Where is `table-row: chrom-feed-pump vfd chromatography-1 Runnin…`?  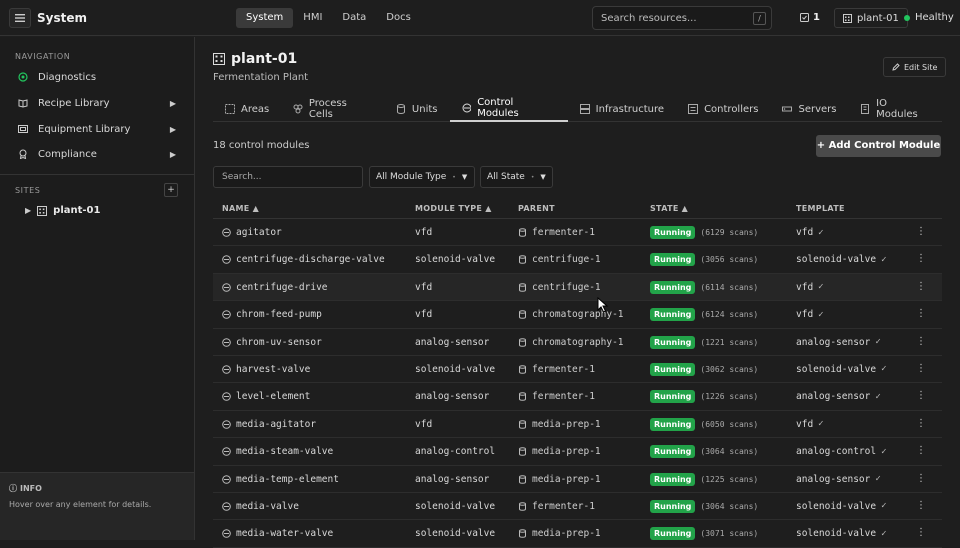
table-row: chrom-feed-pump vfd chromatography-1 Runnin… is located at coordinates (577, 315).